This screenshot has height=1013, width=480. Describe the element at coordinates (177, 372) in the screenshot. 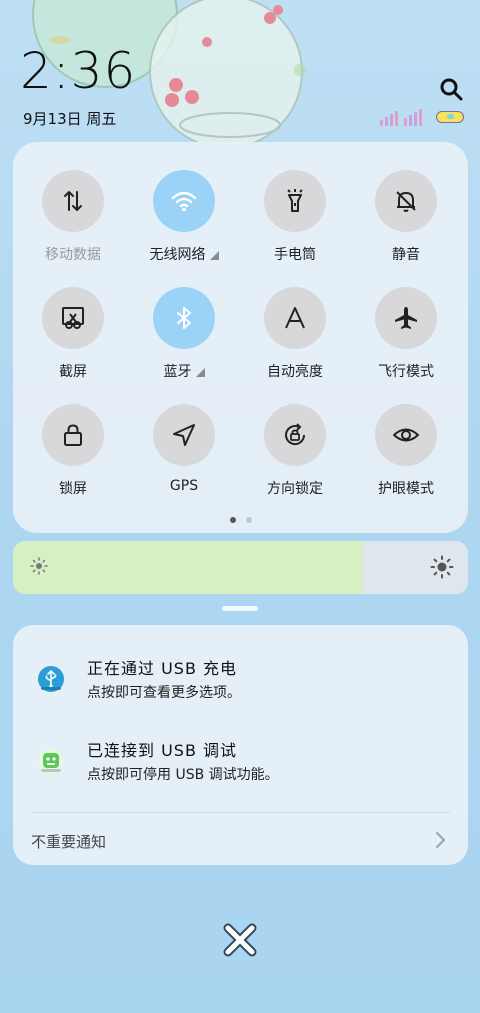

I see `tile-label: 蓝牙` at that location.